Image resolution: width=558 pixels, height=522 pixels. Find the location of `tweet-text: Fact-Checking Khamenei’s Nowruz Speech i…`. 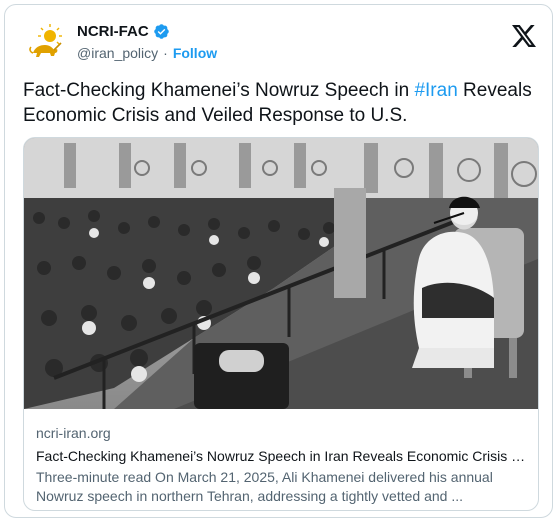

tweet-text: Fact-Checking Khamenei’s Nowruz Speech i… is located at coordinates (280, 103).